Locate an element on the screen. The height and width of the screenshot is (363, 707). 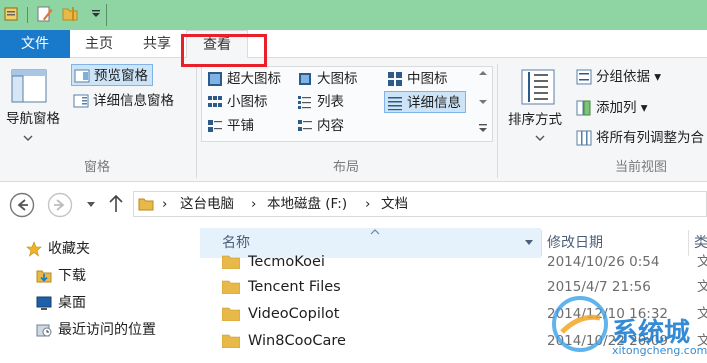
extra-large-icons-icon is located at coordinates (215, 79).